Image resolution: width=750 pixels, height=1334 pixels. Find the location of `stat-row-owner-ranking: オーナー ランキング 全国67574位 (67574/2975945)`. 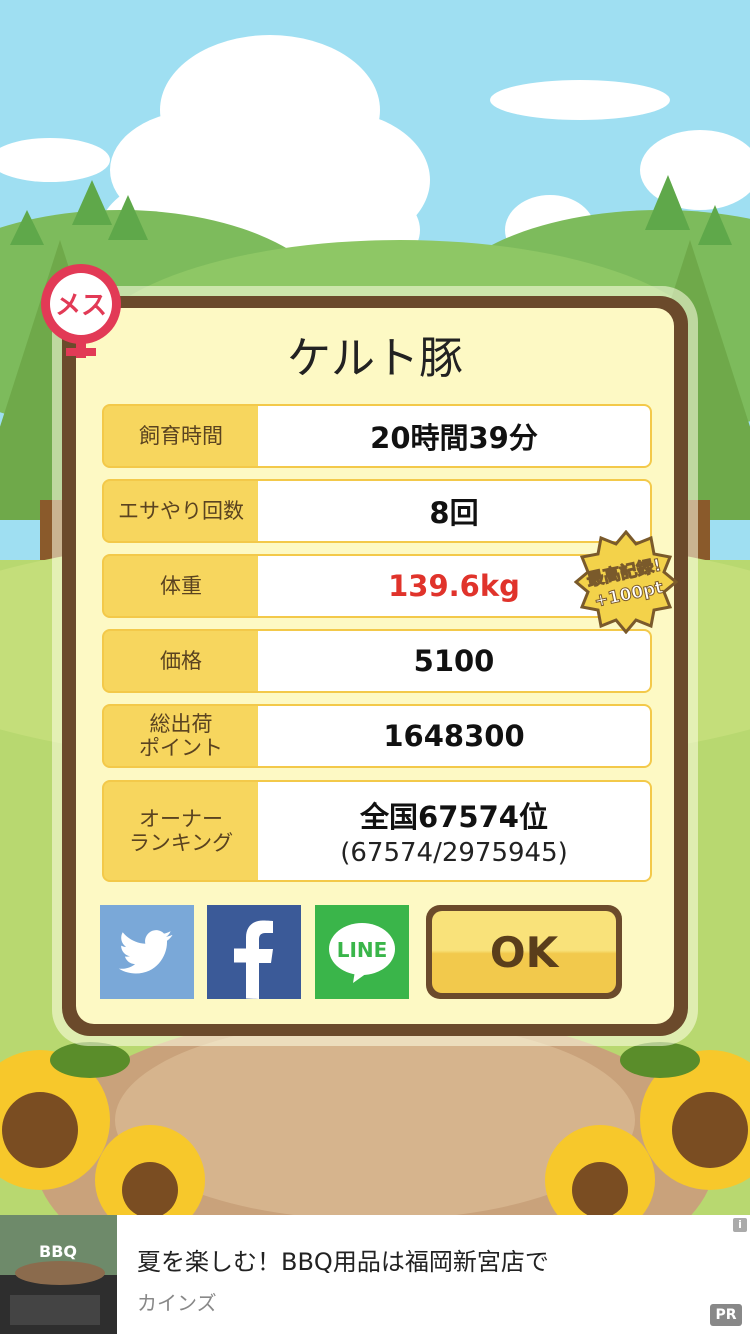

stat-row-owner-ranking: オーナー ランキング 全国67574位 (67574/2975945) is located at coordinates (377, 831).